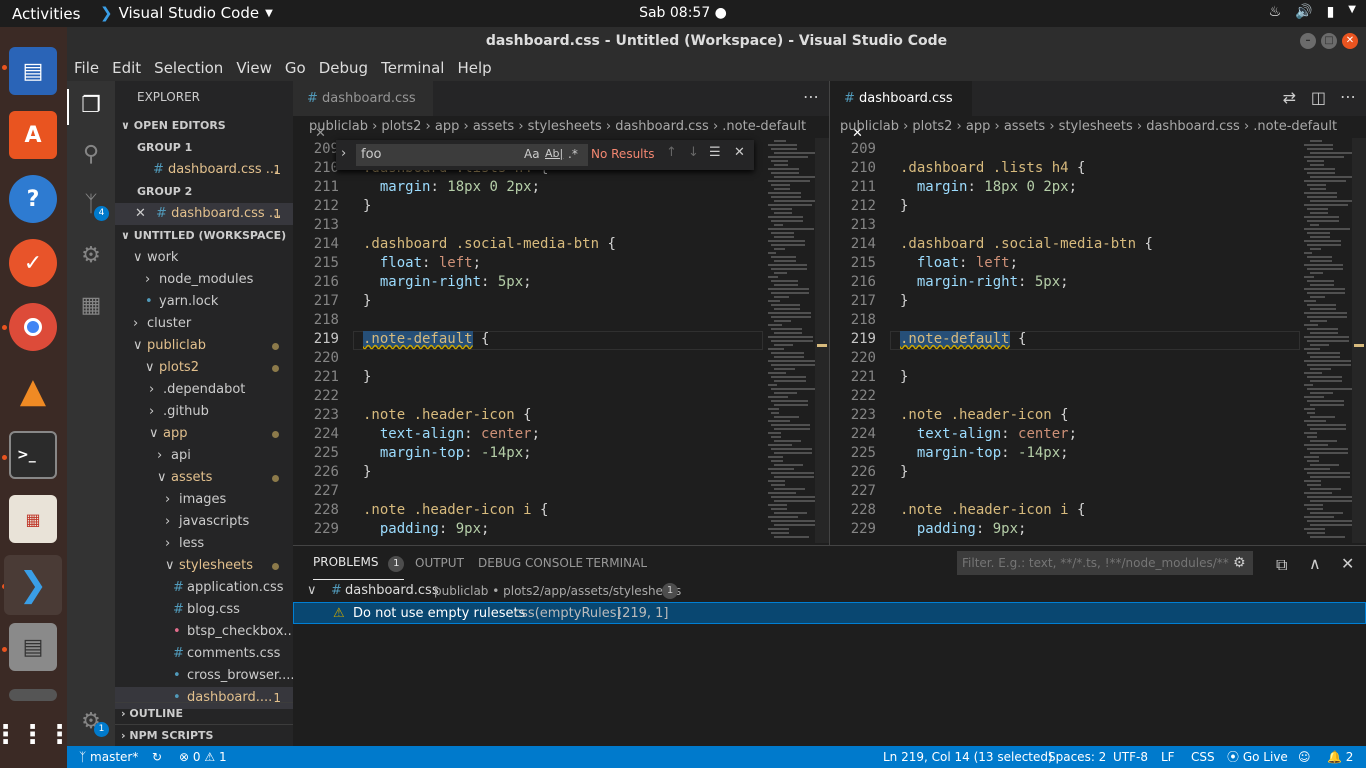 This screenshot has width=1366, height=768. What do you see at coordinates (204, 654) in the screenshot?
I see `tree-file: # comments.css` at bounding box center [204, 654].